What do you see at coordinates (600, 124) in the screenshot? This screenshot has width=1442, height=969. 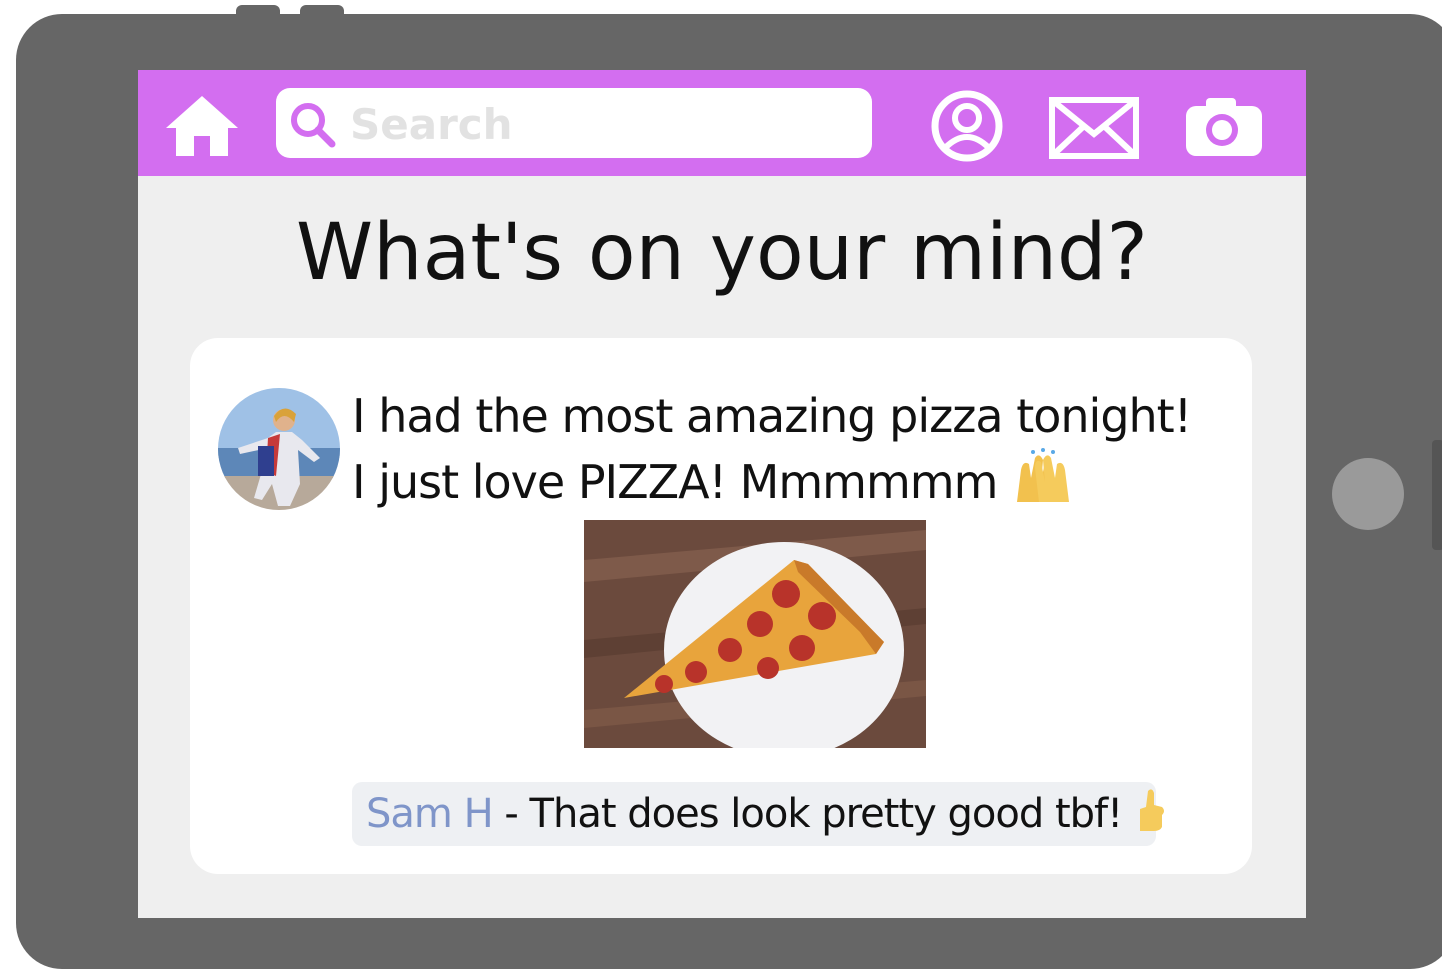 I see `search-input` at bounding box center [600, 124].